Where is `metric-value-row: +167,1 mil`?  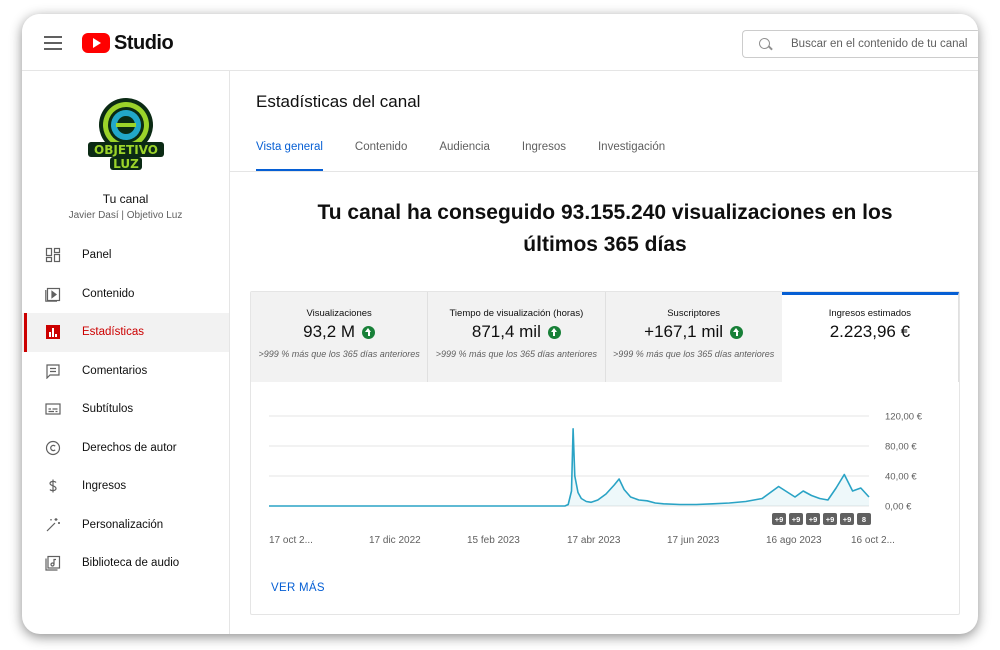
metric-value-row: +167,1 mil is located at coordinates (694, 332).